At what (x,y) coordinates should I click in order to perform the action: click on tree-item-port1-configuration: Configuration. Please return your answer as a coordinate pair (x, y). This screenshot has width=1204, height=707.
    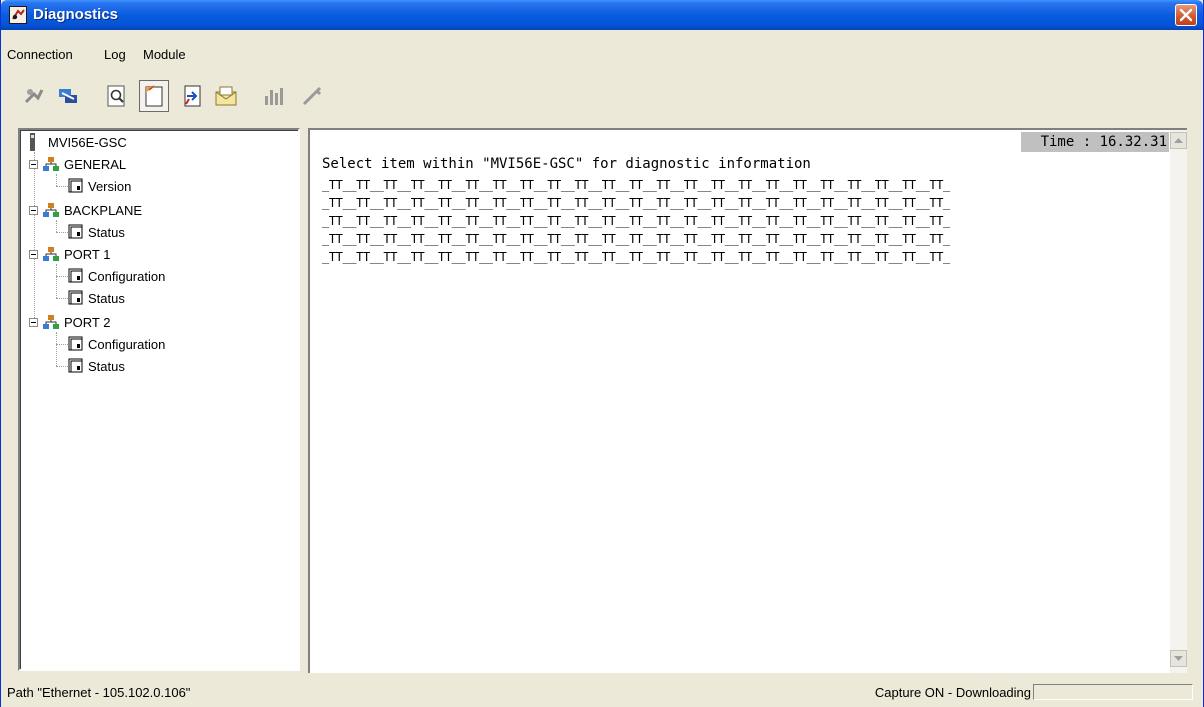
    Looking at the image, I should click on (116, 276).